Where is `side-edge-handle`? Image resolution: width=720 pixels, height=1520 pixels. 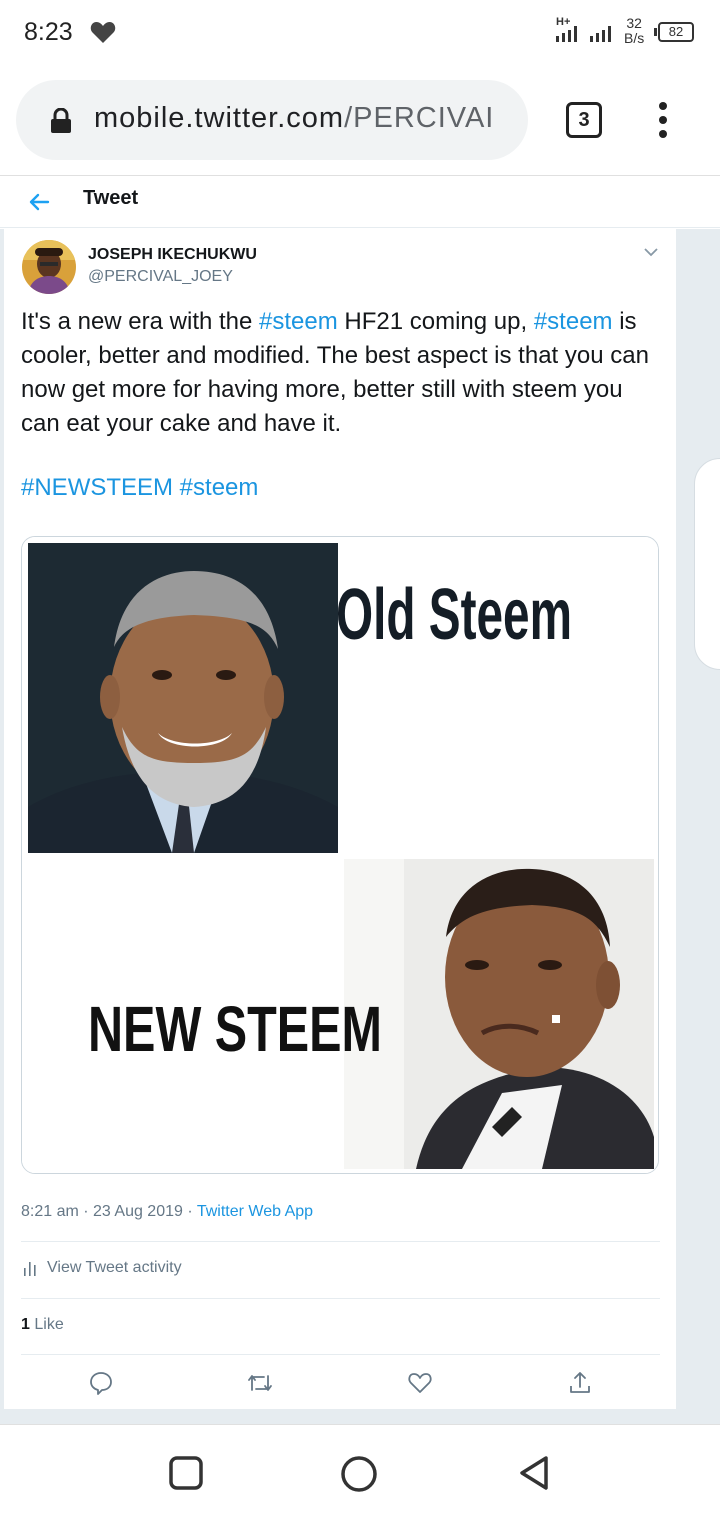 side-edge-handle is located at coordinates (707, 564).